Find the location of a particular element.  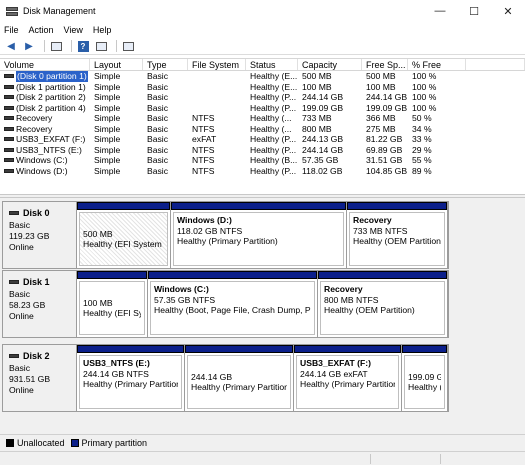

properties-icon is located at coordinates (101, 46).